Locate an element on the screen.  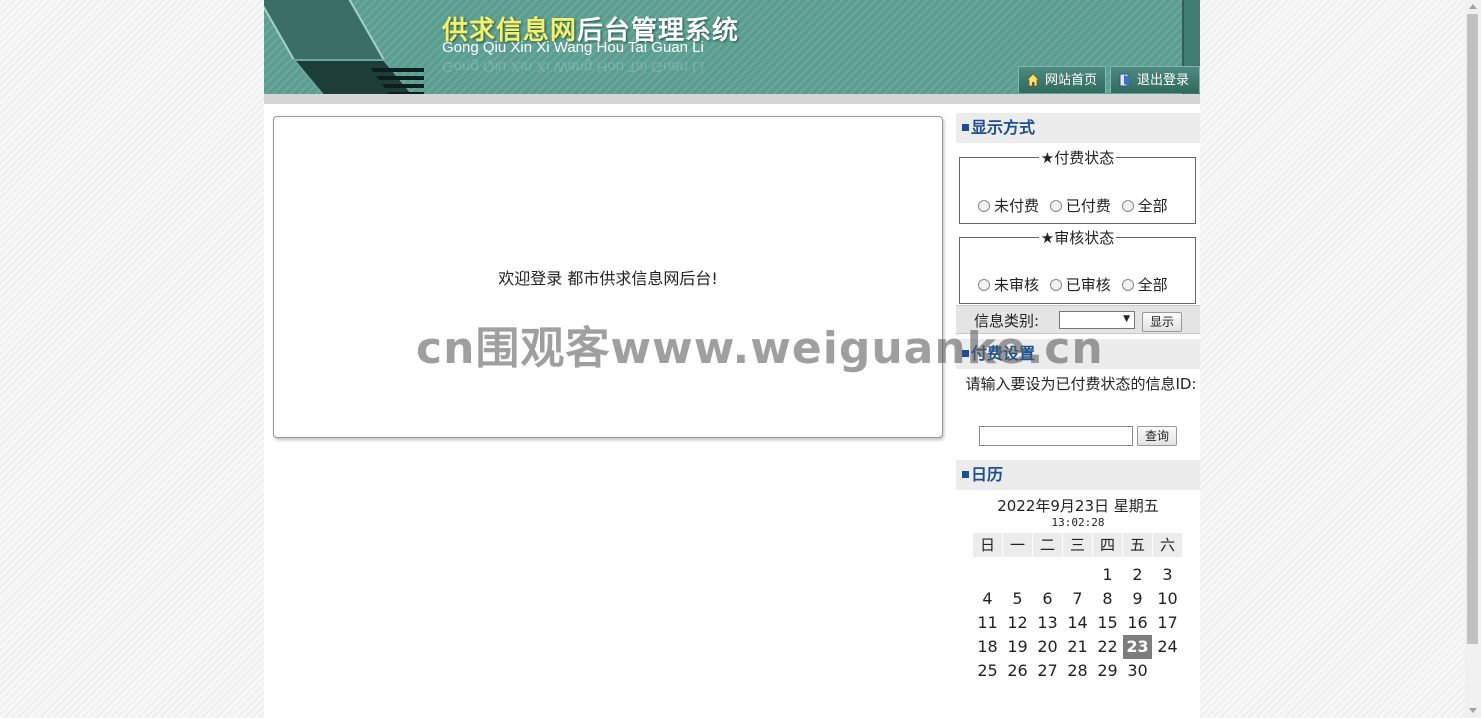
system-subtitle-reflection: Gong Qiu Xin Xi Wang Hou Tai Guan Li is located at coordinates (573, 66).